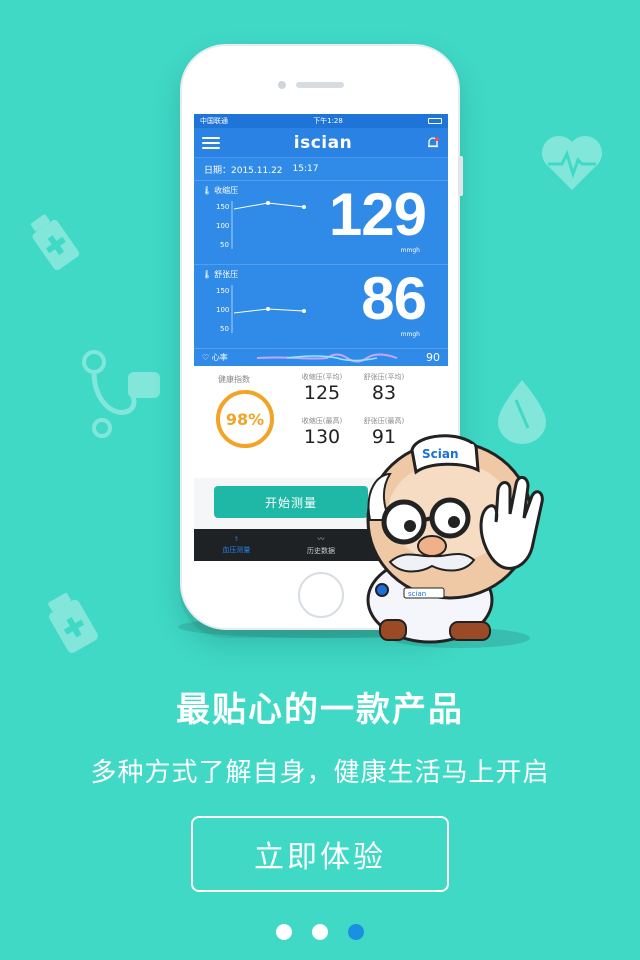 The image size is (640, 960). What do you see at coordinates (377, 214) in the screenshot?
I see `systolic-value: 129` at bounding box center [377, 214].